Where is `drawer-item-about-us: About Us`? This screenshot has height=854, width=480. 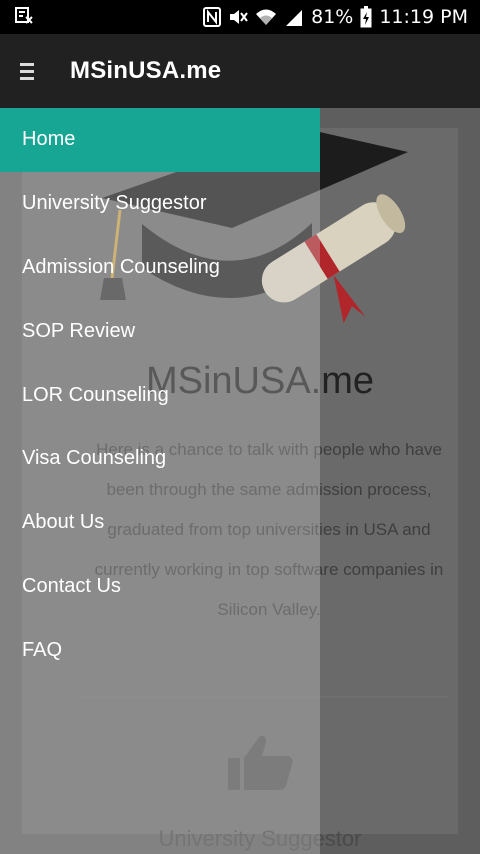 drawer-item-about-us: About Us is located at coordinates (160, 523).